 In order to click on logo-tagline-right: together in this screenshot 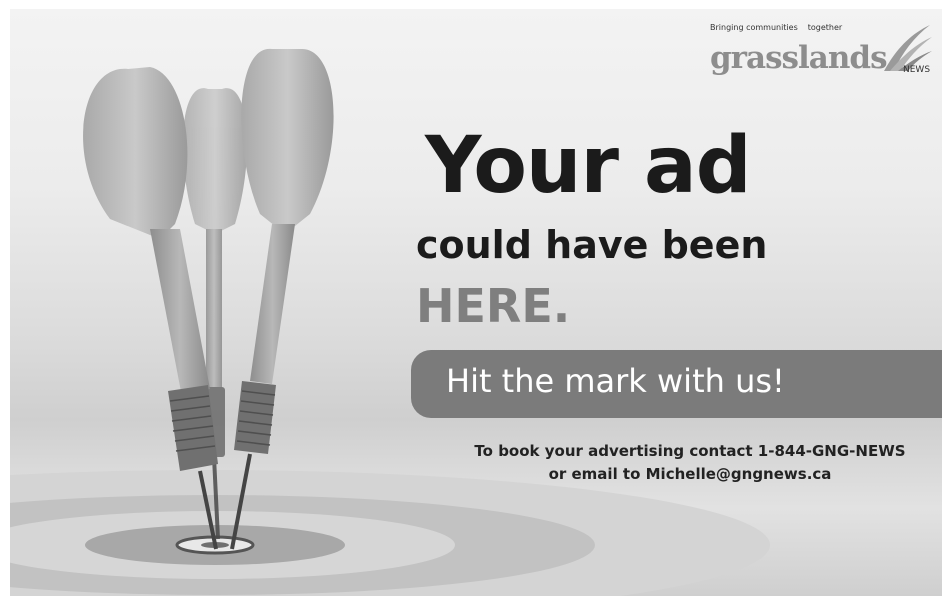, I will do `click(825, 27)`.